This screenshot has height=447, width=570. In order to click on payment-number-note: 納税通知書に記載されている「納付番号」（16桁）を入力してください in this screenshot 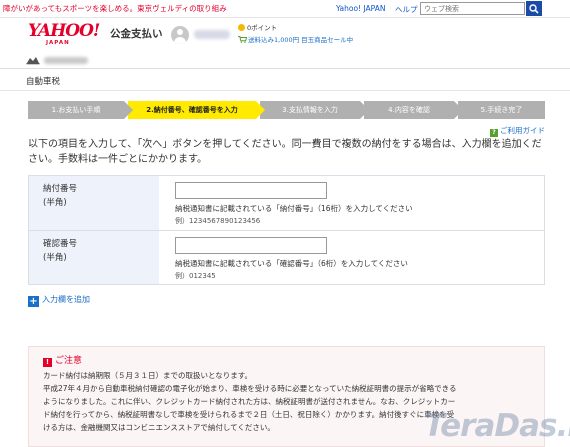, I will do `click(294, 208)`.